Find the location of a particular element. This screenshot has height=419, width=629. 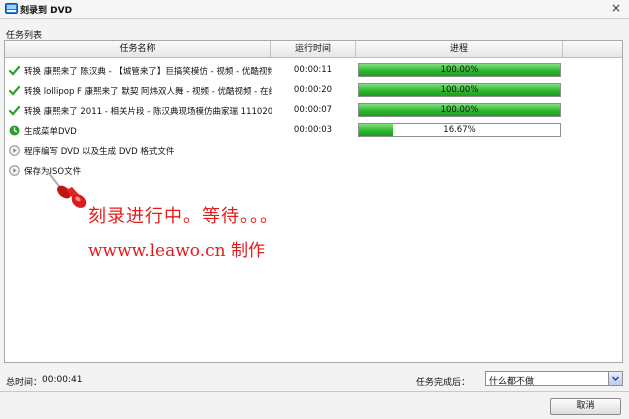

column-header-progress: 进程 is located at coordinates (459, 49).